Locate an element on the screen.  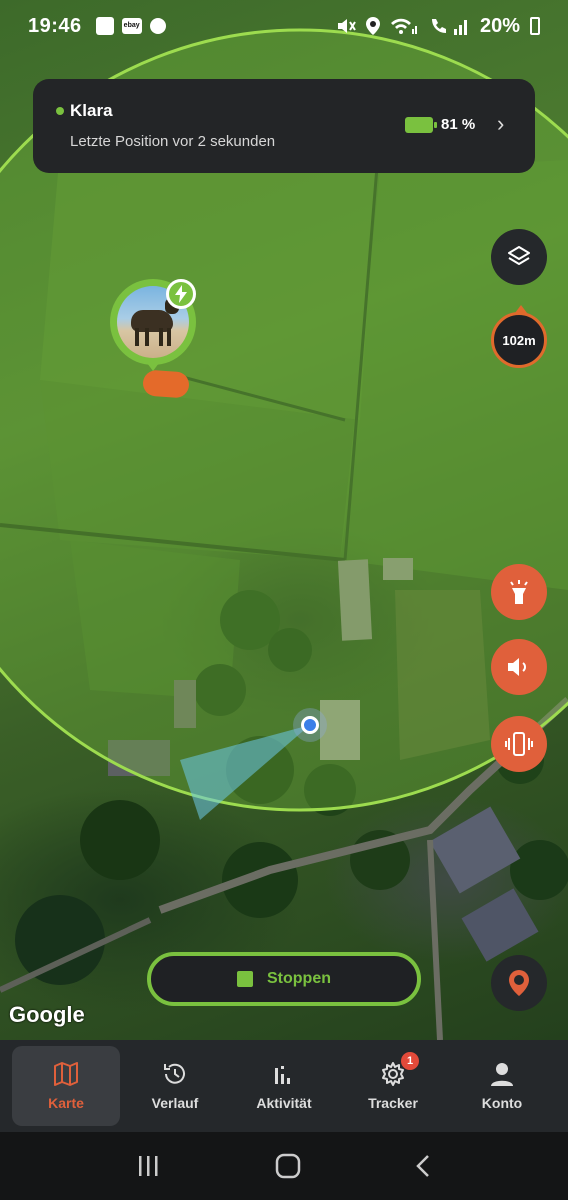
recent-apps-icon is located at coordinates (149, 1166).